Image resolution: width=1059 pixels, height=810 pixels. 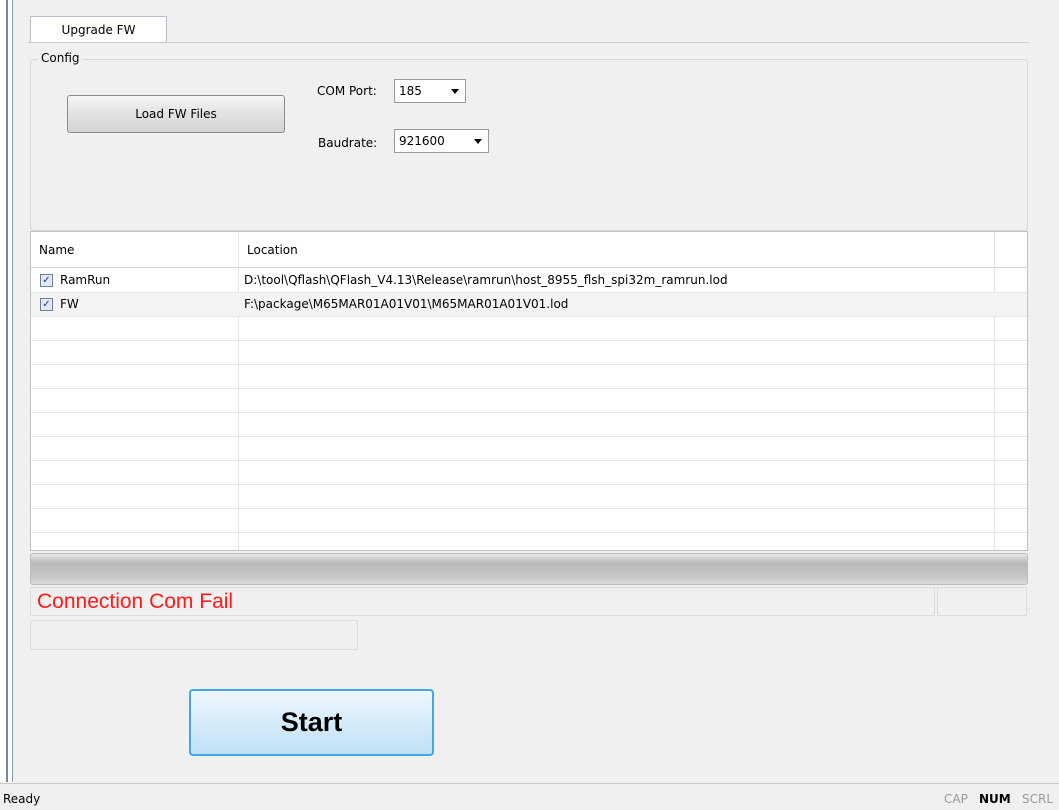 What do you see at coordinates (529, 796) in the screenshot?
I see `status-bar: Ready CAP NUM SCRL` at bounding box center [529, 796].